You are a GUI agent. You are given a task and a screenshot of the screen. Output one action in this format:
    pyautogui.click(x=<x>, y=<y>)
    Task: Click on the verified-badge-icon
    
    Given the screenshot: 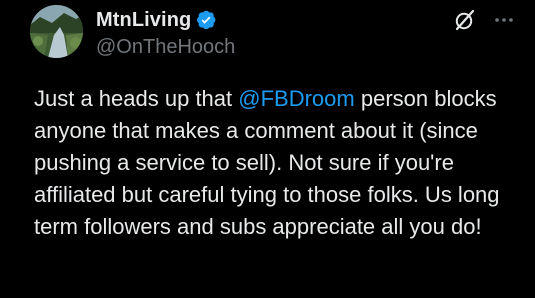 What is the action you would take?
    pyautogui.click(x=206, y=20)
    